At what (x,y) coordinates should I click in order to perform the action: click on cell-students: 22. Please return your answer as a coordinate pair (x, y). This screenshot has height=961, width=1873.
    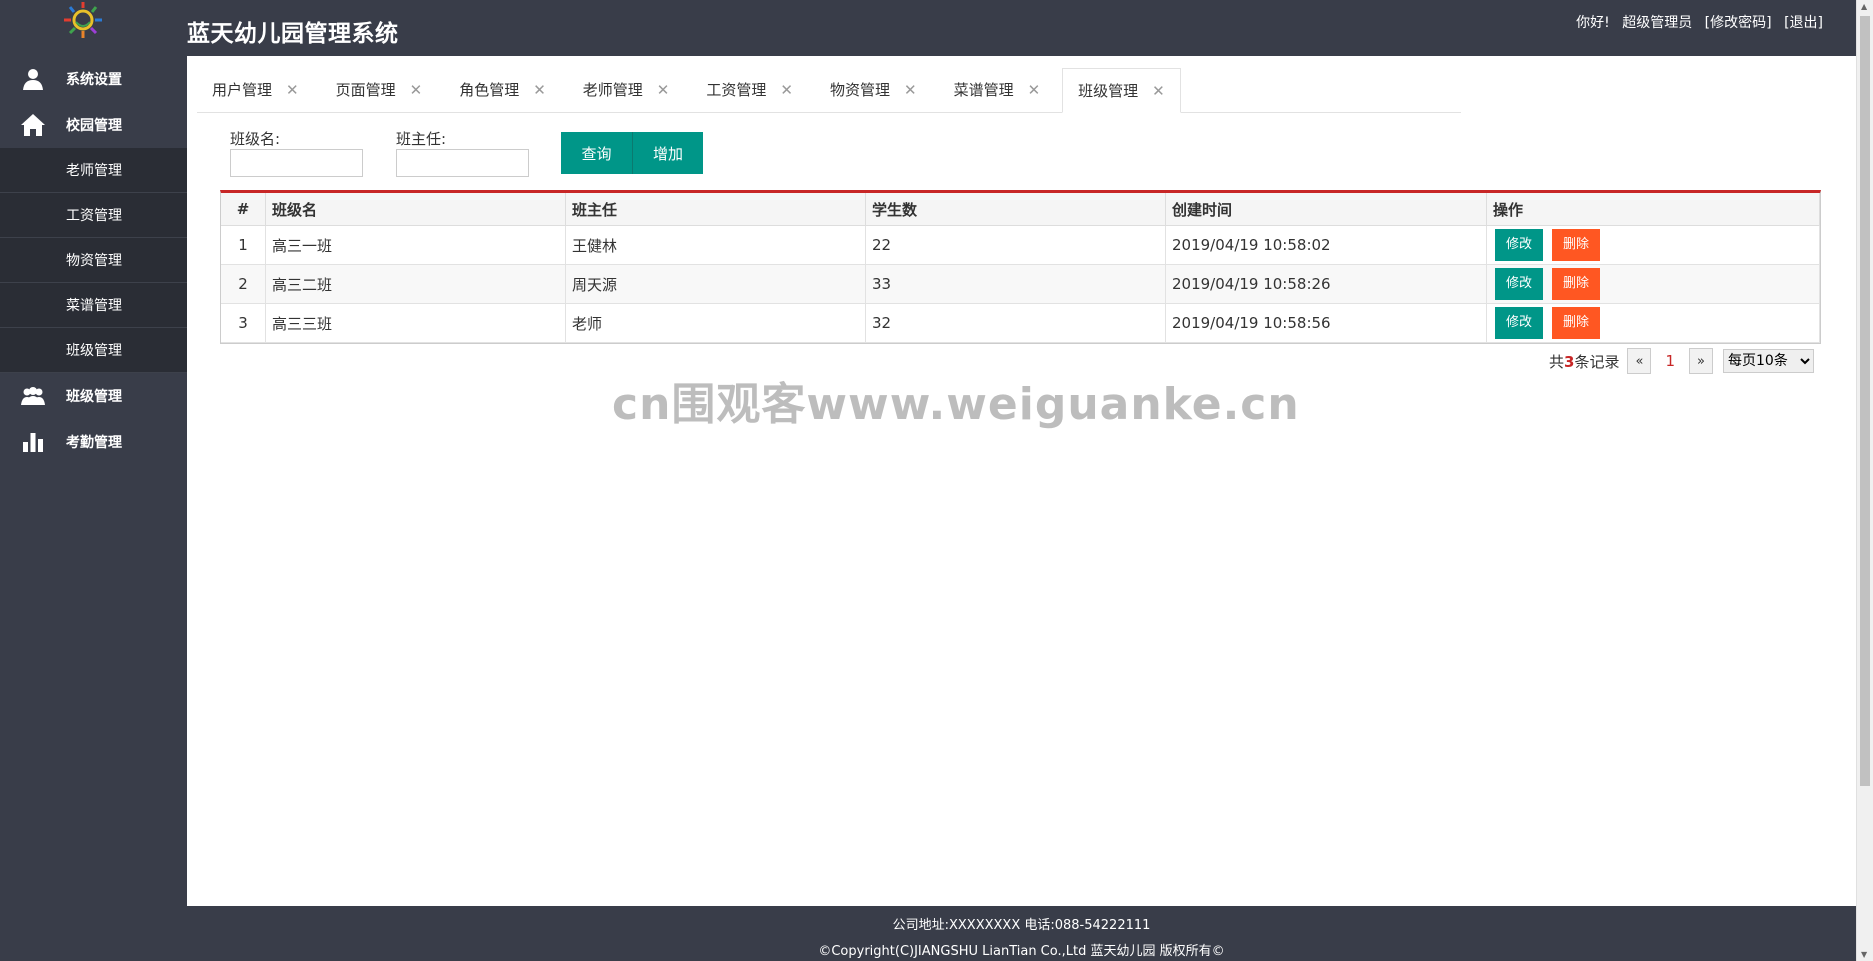
    Looking at the image, I should click on (1015, 245).